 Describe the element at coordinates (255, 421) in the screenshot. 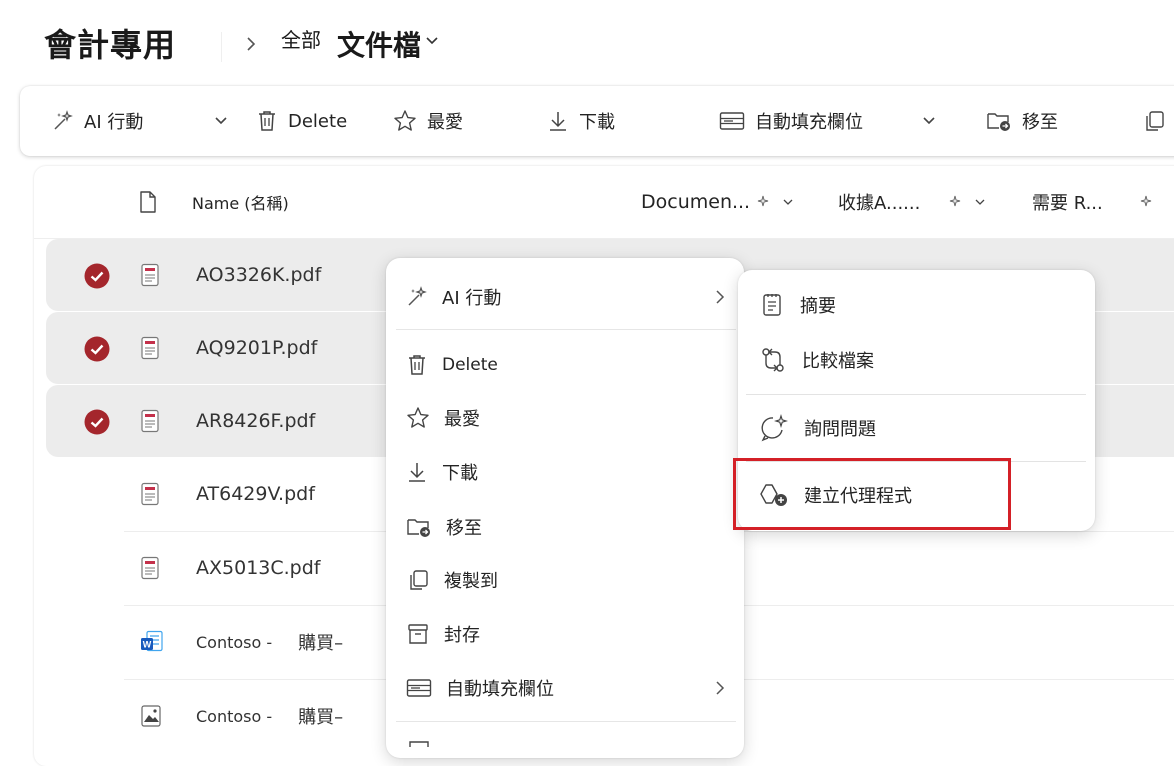

I see `file-name: AR8426F.pdf` at that location.